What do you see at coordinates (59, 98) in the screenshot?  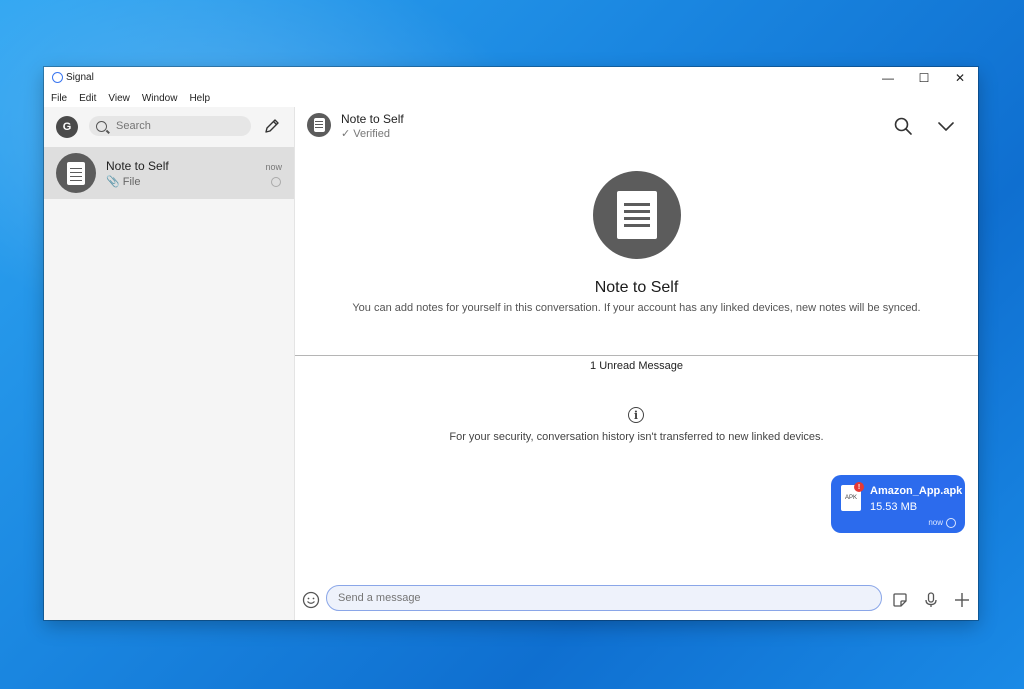 I see `menu-file: File` at bounding box center [59, 98].